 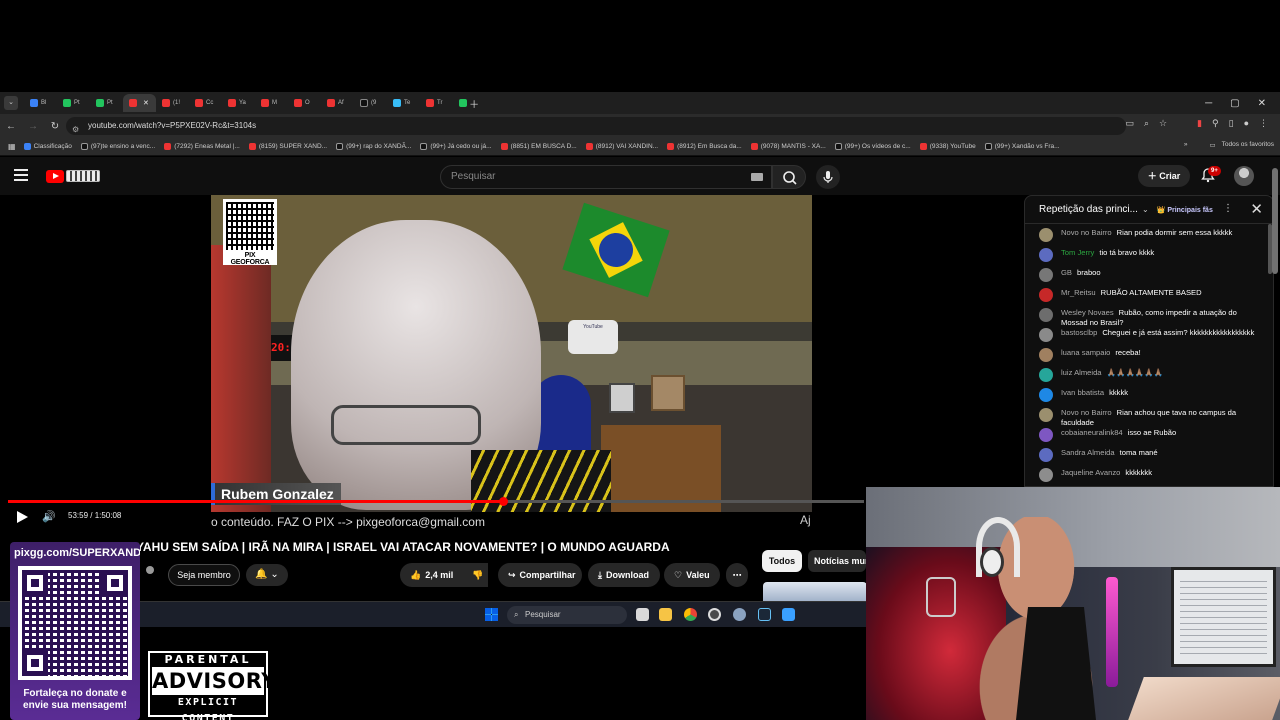 I want to click on new-tab-button: ＋, so click(x=474, y=103).